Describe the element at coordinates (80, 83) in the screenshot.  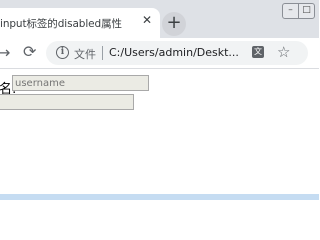
I see `username-input` at that location.